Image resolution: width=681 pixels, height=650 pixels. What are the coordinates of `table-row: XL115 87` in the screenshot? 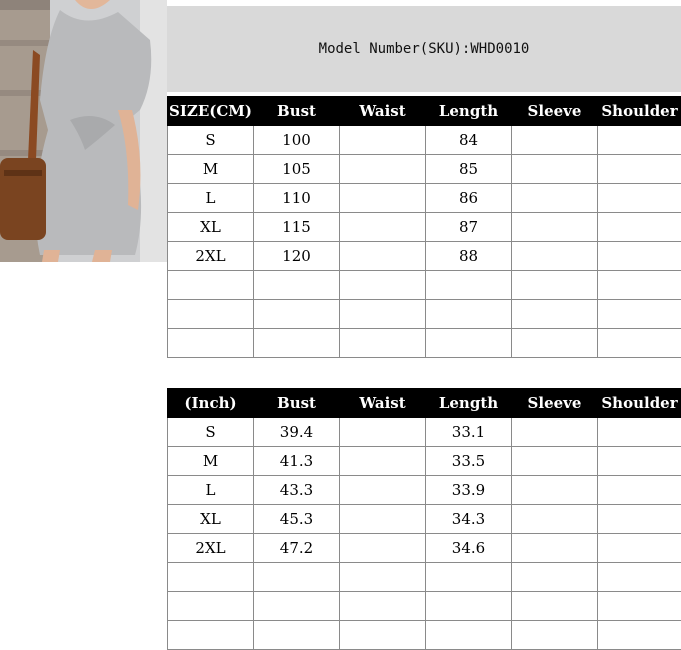 It's located at (424, 227).